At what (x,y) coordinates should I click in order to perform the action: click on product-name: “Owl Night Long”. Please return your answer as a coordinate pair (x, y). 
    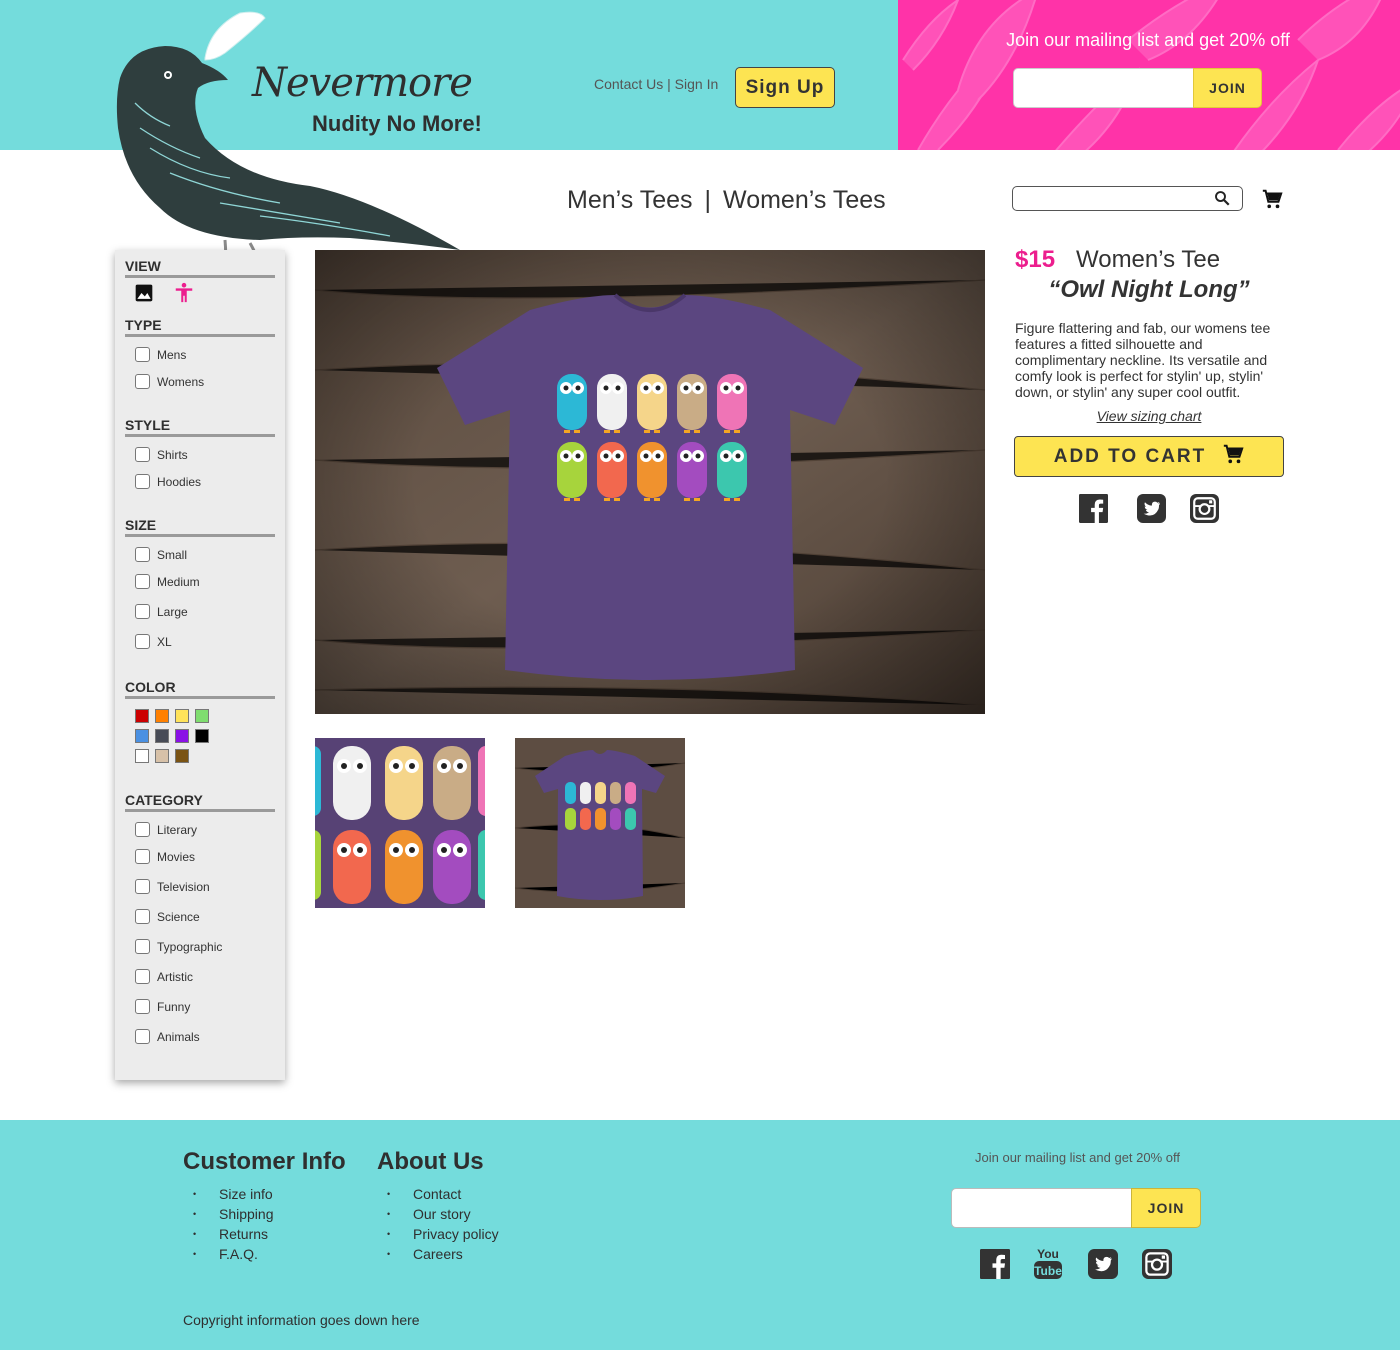
    Looking at the image, I should click on (1149, 289).